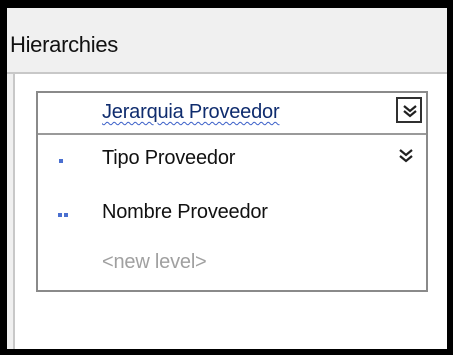  Describe the element at coordinates (64, 44) in the screenshot. I see `pane-title: Hierarchies` at that location.